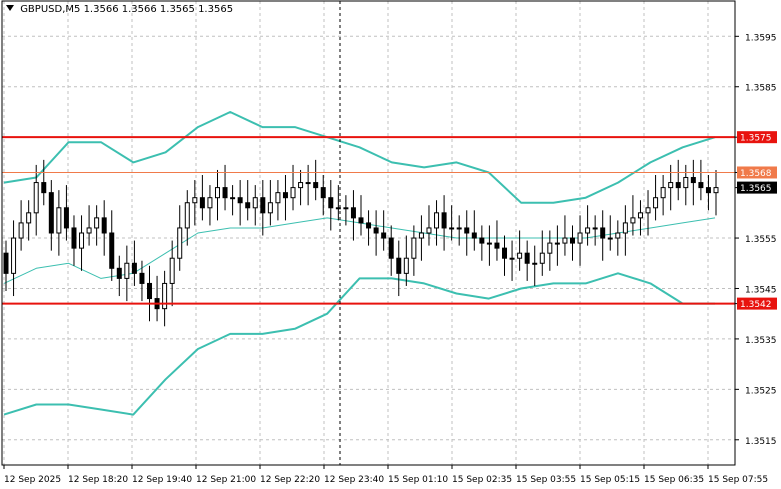  What do you see at coordinates (354, 480) in the screenshot?
I see `x-tick-label: 12 Sep 23:40` at bounding box center [354, 480].